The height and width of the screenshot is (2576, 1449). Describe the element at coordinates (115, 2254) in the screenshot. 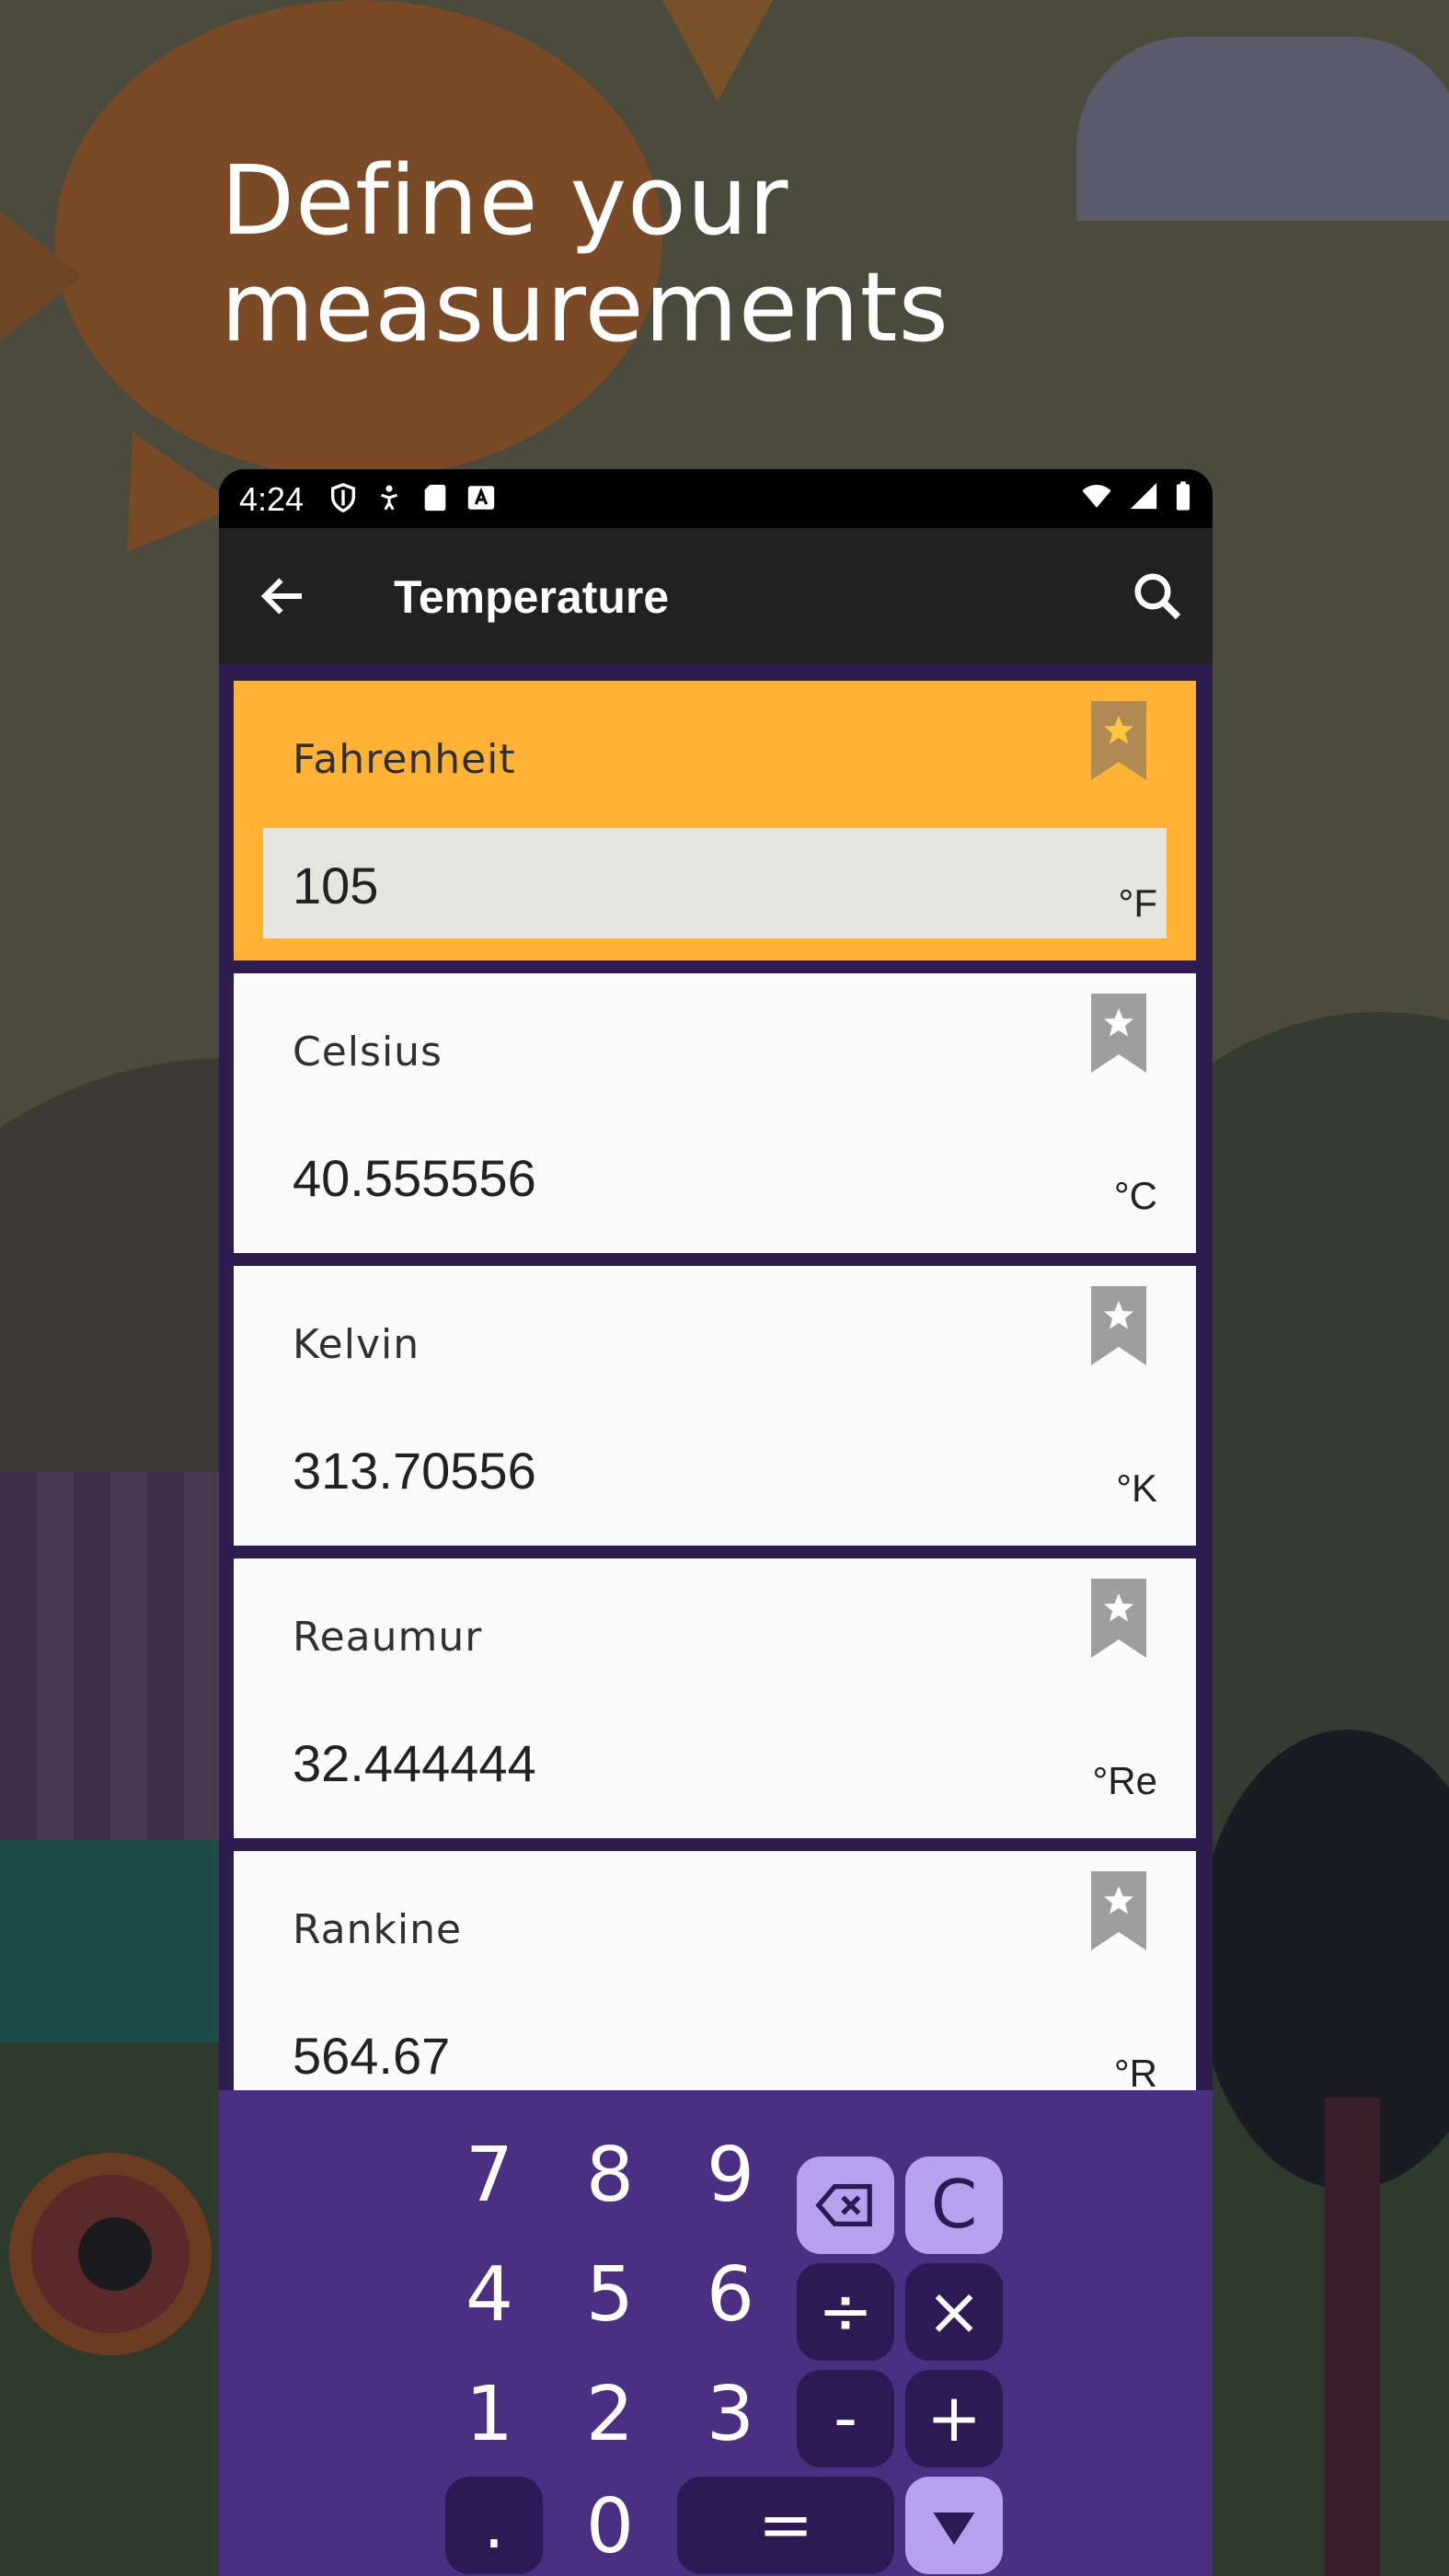

I see `sunflower-center-shape` at that location.